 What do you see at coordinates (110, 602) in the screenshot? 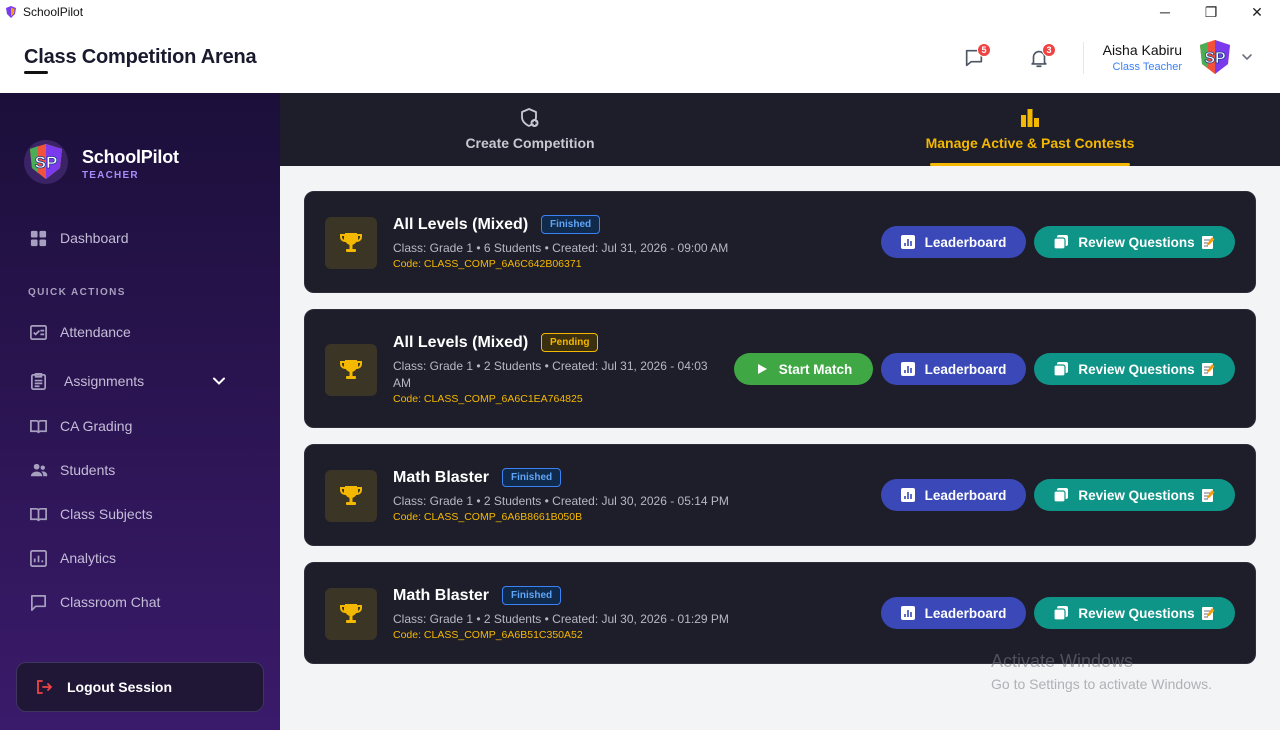
I see `sidebar-item-label: Classroom Chat` at bounding box center [110, 602].